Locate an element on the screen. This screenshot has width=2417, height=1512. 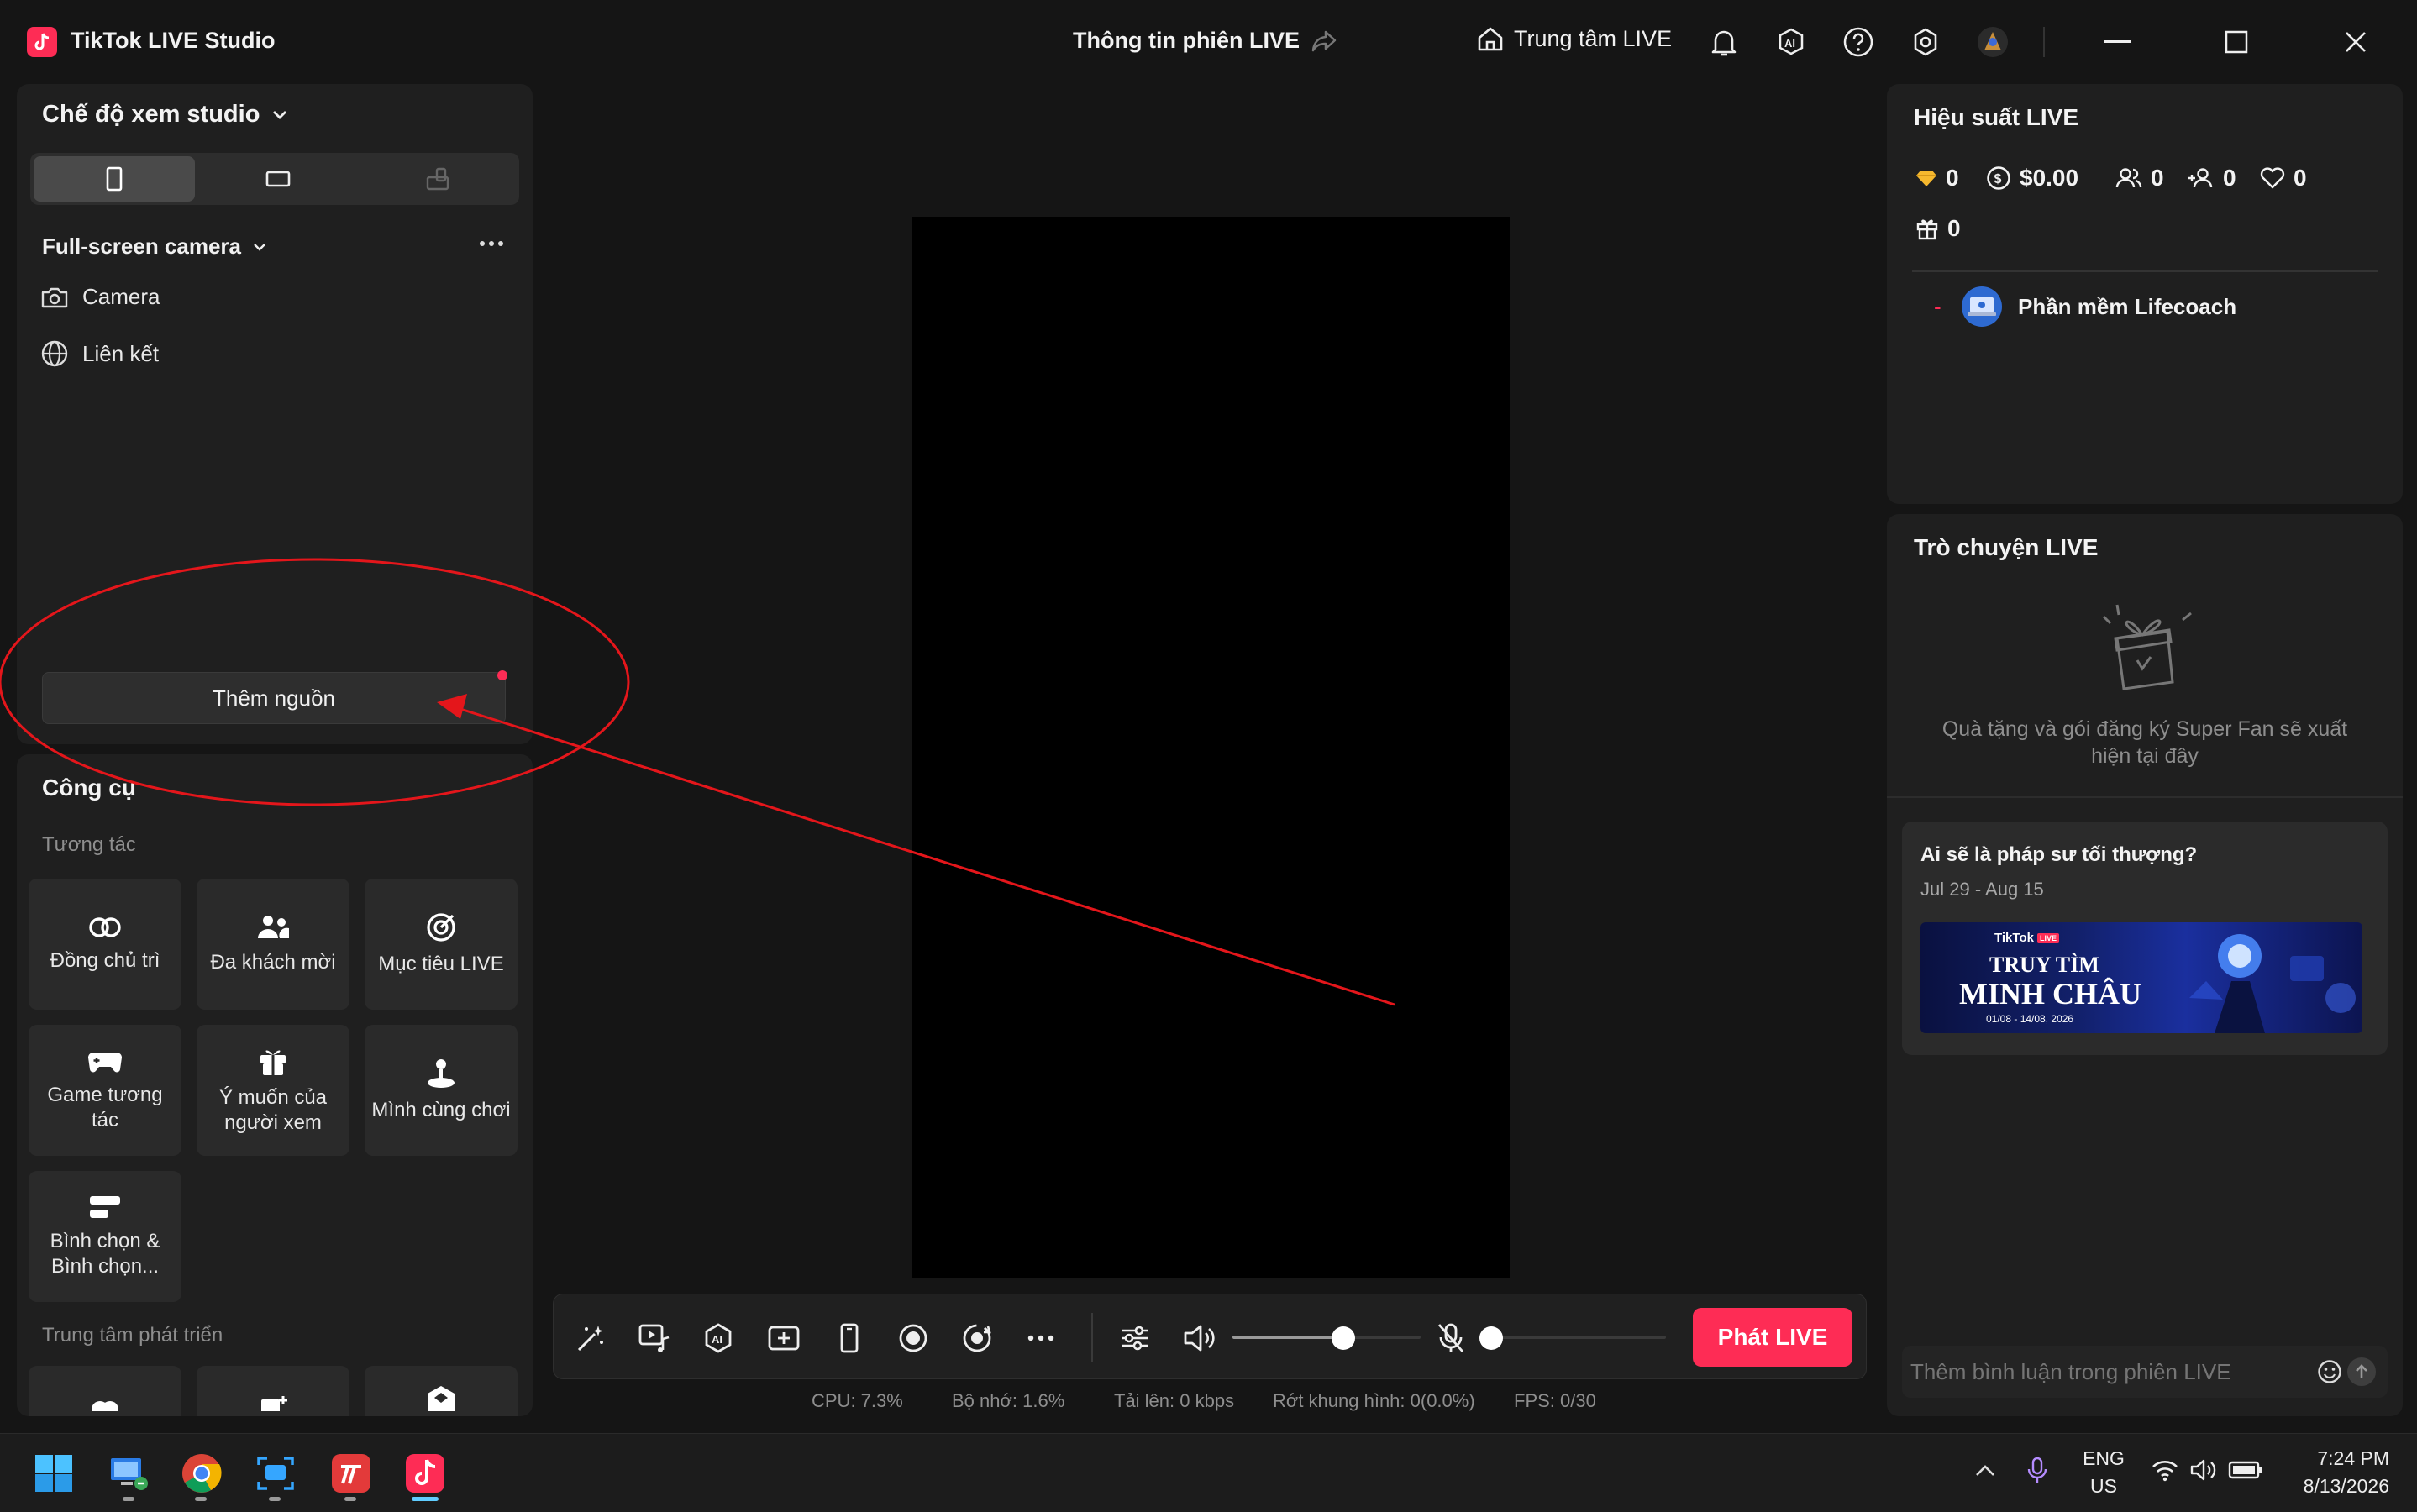
tool-label: Đồng chủ trì is located at coordinates (105, 960).